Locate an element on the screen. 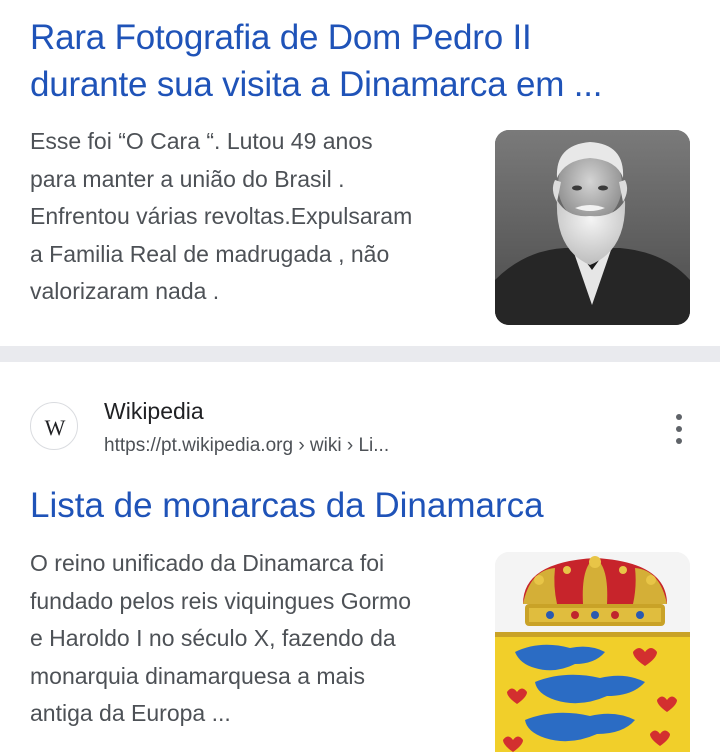 This screenshot has height=752, width=720. result-1-snippet-line-4: a Familia Real de madrugada , não is located at coordinates (210, 253).